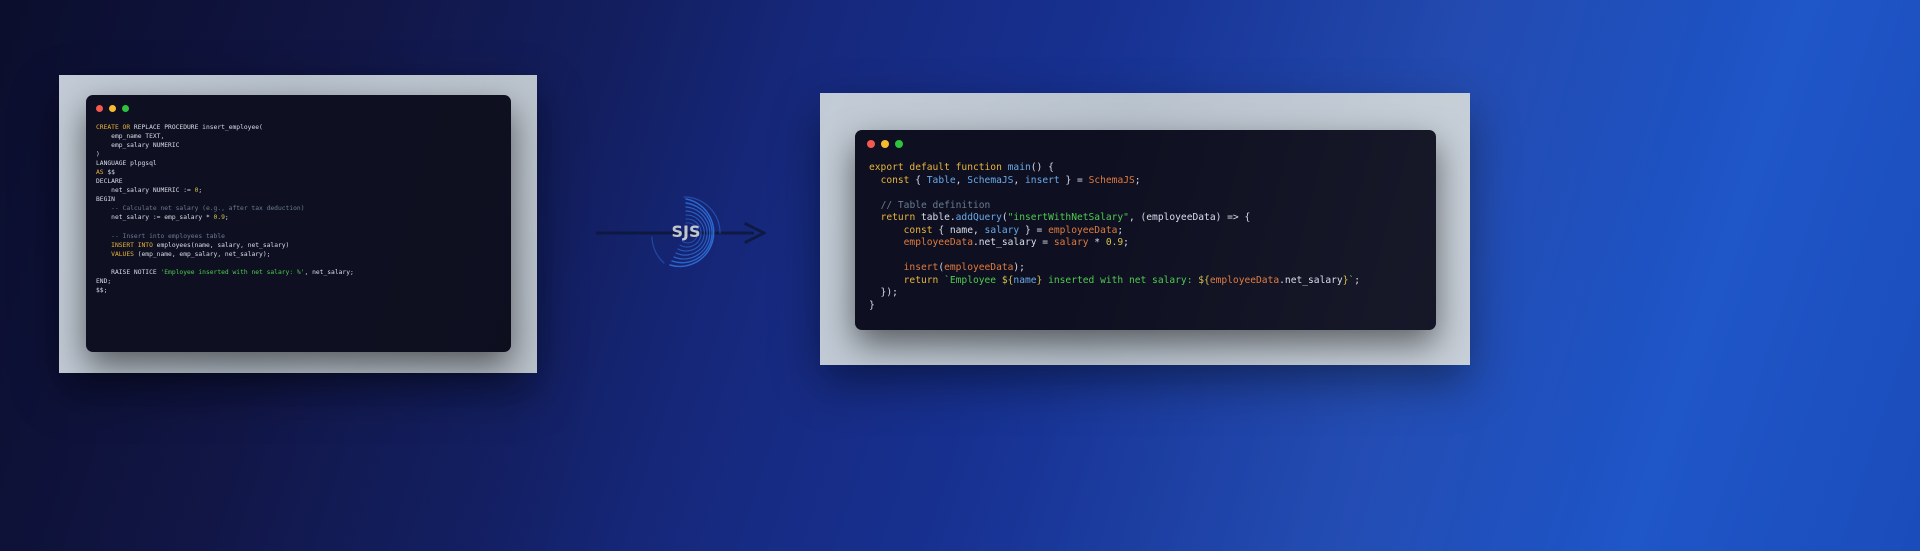 This screenshot has height=551, width=1920. What do you see at coordinates (104, 281) in the screenshot?
I see `code-token: END;` at bounding box center [104, 281].